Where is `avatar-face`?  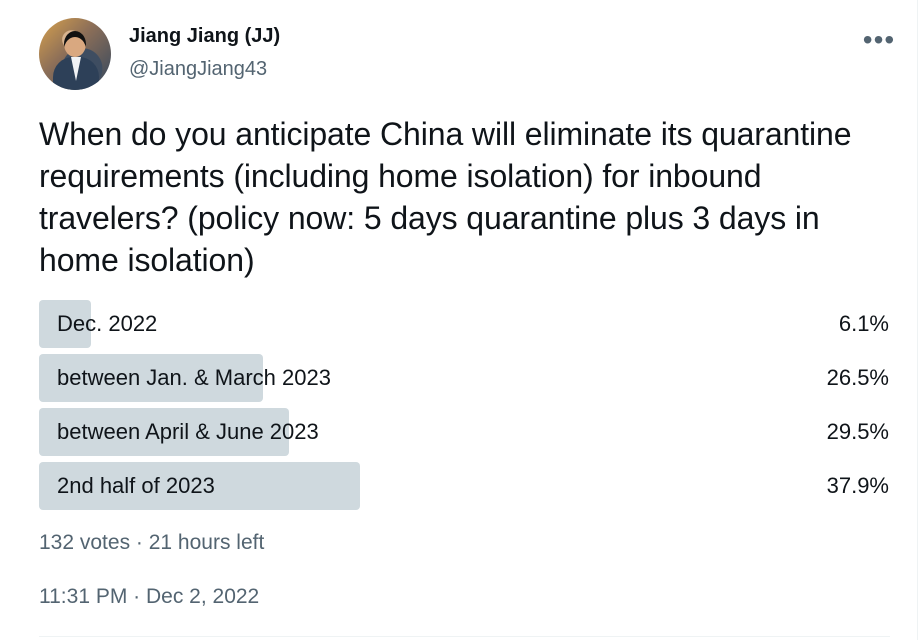 avatar-face is located at coordinates (75, 44).